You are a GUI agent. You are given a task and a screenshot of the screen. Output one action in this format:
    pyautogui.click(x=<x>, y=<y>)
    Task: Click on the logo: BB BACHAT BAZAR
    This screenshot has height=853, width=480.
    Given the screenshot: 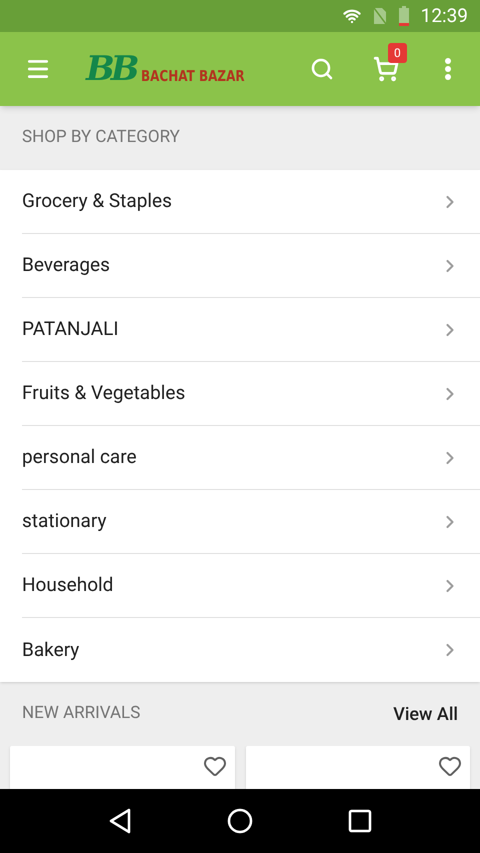 What is the action you would take?
    pyautogui.click(x=166, y=69)
    